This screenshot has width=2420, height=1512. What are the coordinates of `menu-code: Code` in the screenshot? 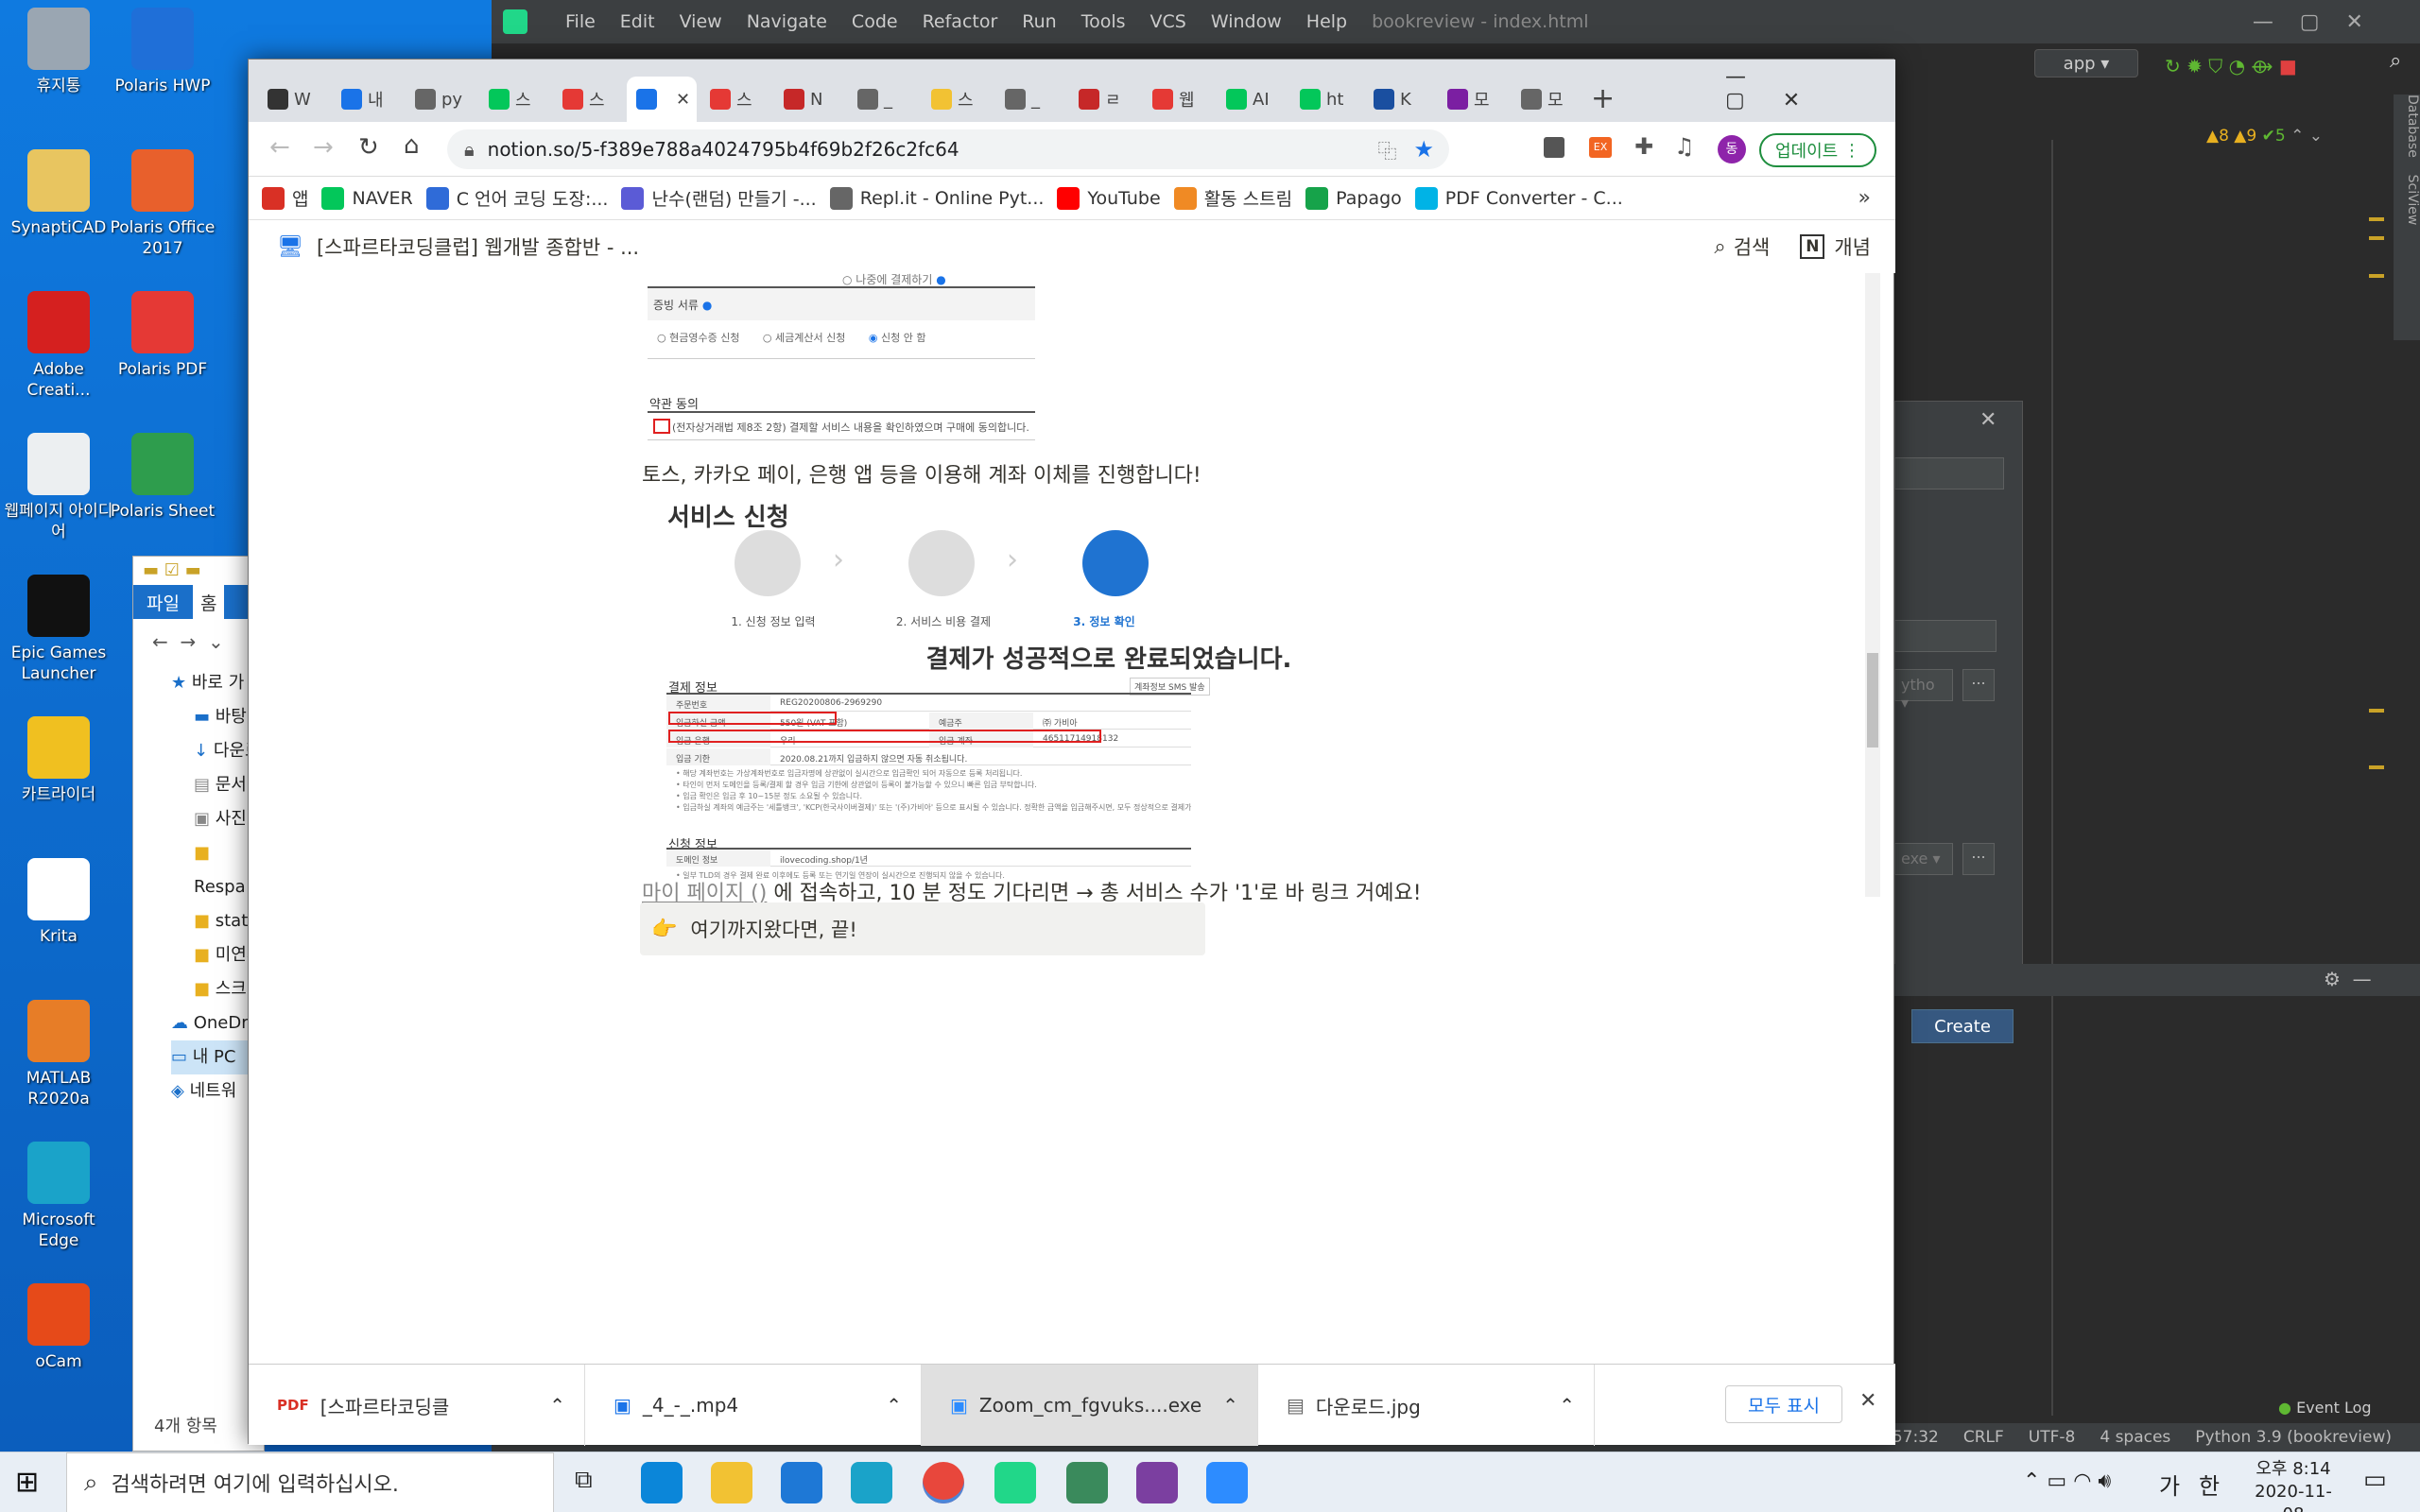 It's located at (875, 21).